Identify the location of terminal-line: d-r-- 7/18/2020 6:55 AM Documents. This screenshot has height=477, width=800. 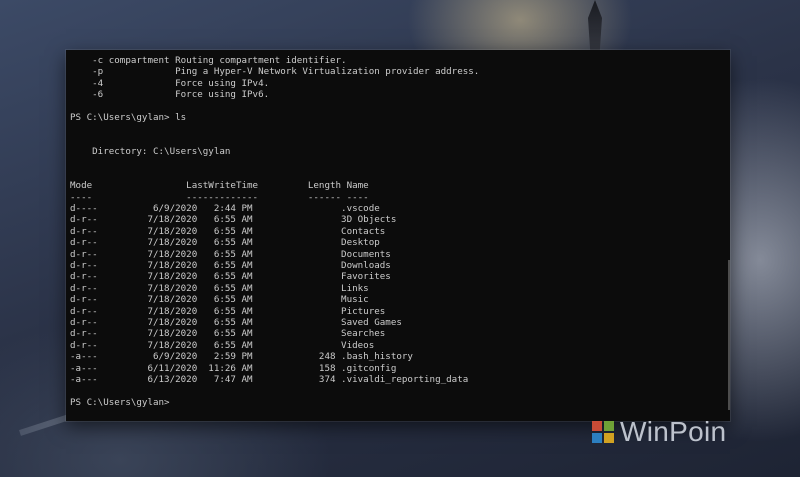
(230, 254).